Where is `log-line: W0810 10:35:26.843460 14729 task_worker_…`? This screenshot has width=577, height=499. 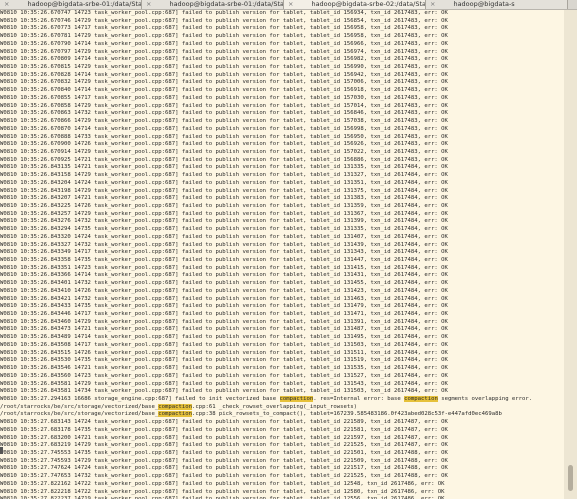
log-line: W0810 10:35:26.843460 14729 task_worker_… is located at coordinates (224, 321).